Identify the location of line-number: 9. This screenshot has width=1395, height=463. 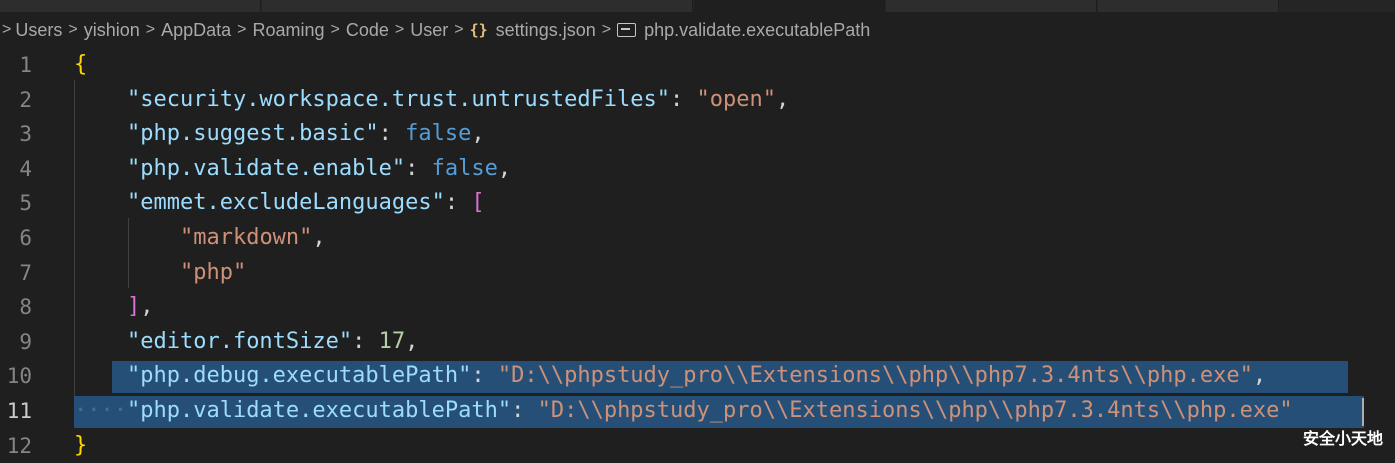
(25, 341).